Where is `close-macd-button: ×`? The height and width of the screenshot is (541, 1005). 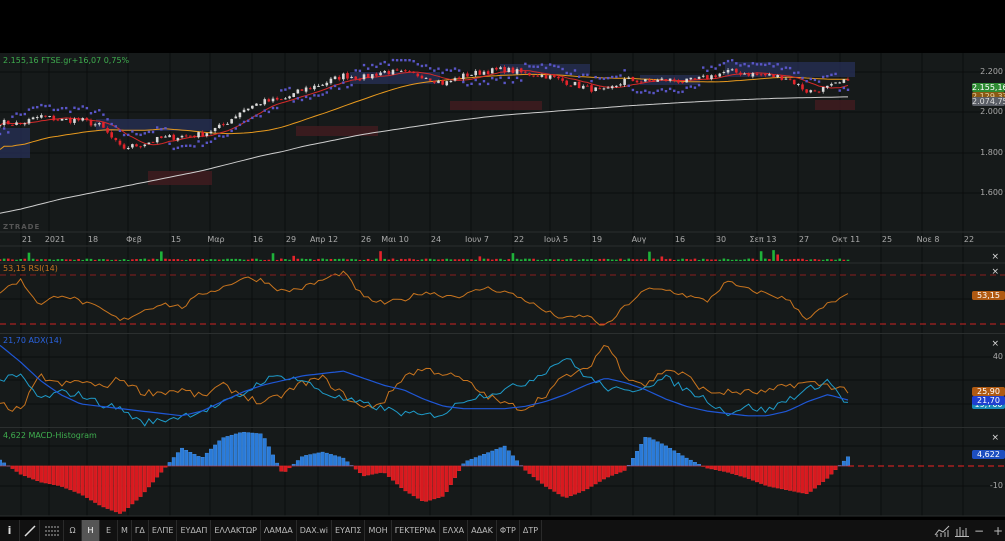 close-macd-button: × is located at coordinates (995, 438).